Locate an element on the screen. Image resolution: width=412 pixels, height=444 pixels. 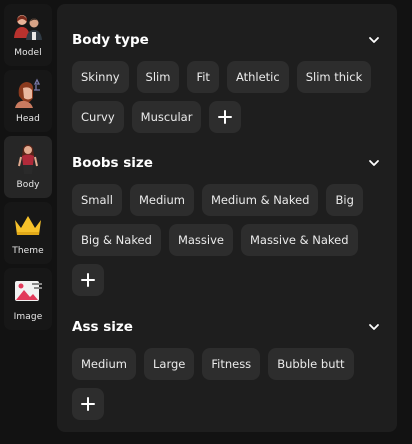
sidebar-item-body: Body is located at coordinates (28, 167).